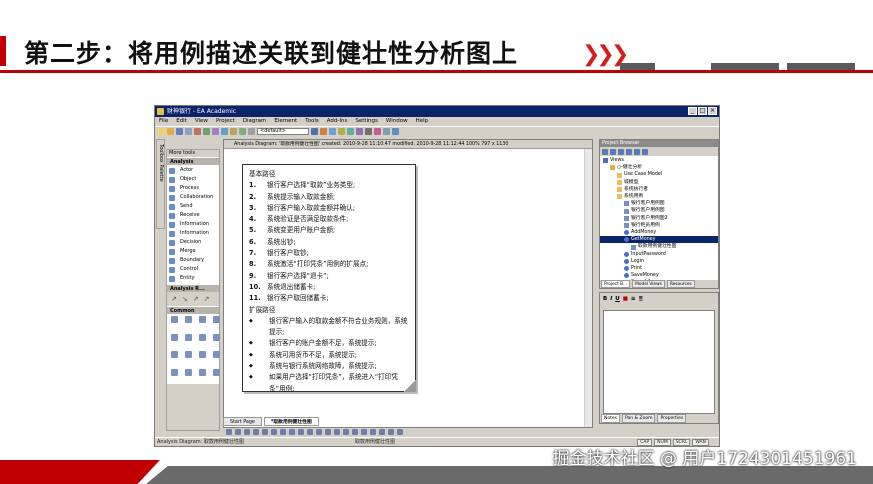 This screenshot has height=484, width=873. What do you see at coordinates (188, 354) in the screenshot?
I see `change-icon` at bounding box center [188, 354].